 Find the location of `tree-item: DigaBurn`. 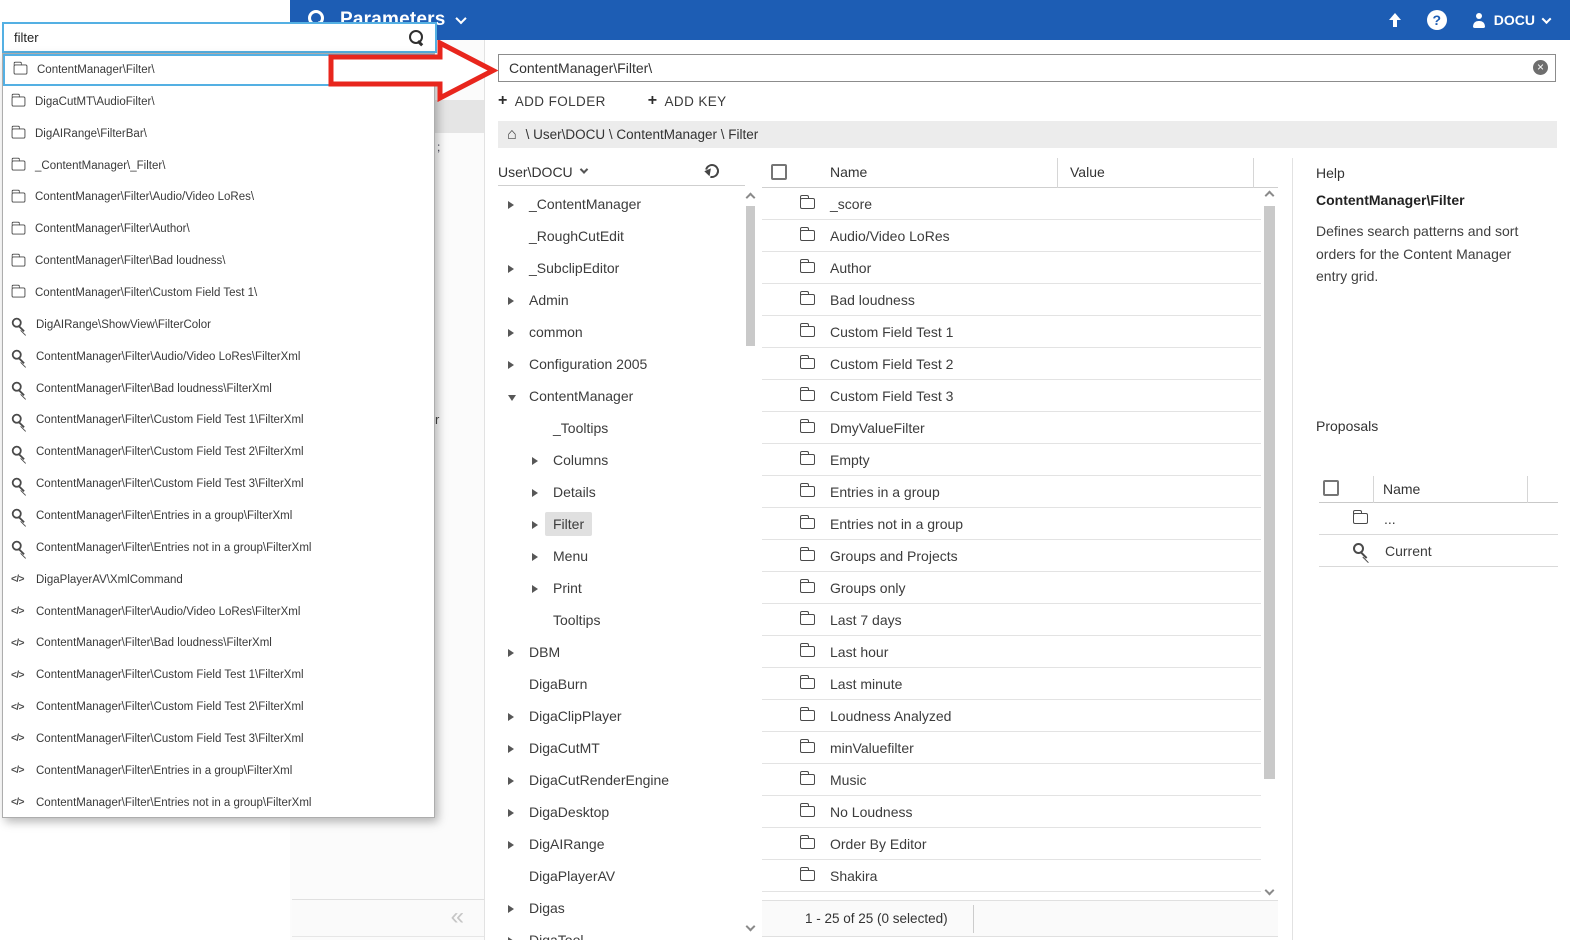

tree-item: DigaBurn is located at coordinates (621, 684).